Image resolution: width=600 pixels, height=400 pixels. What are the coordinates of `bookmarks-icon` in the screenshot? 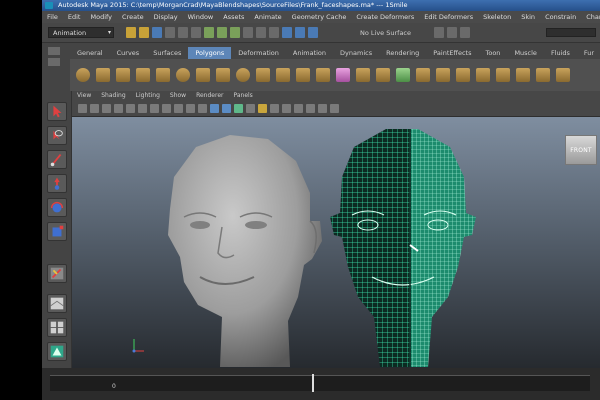 It's located at (106, 108).